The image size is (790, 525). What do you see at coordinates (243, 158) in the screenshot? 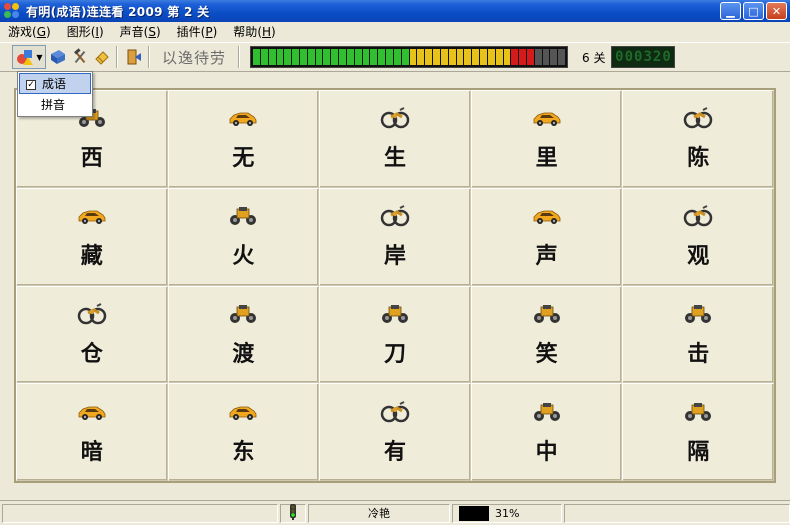
I see `tile-character: 无` at bounding box center [243, 158].